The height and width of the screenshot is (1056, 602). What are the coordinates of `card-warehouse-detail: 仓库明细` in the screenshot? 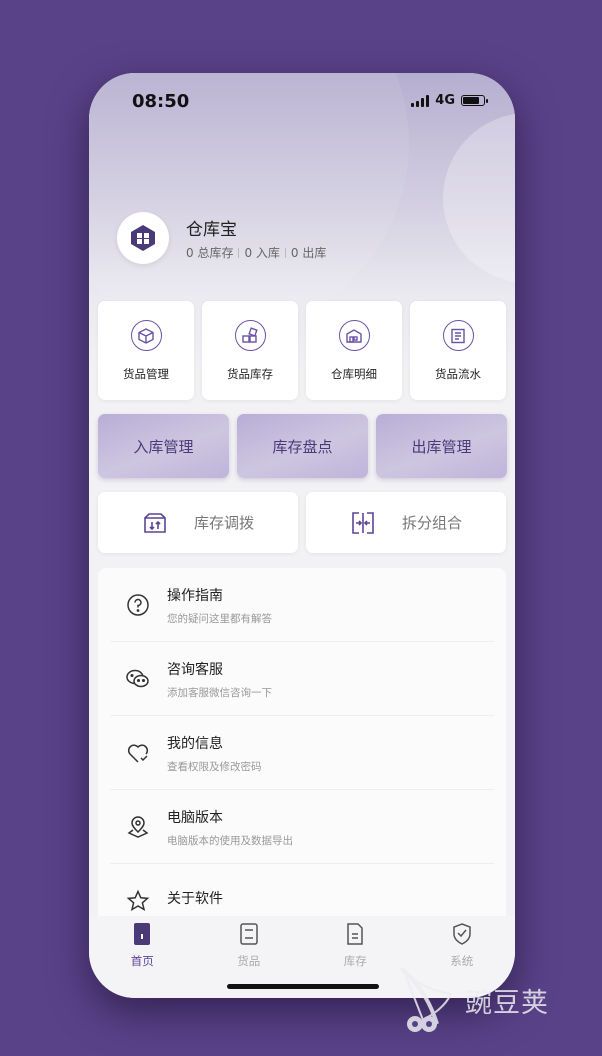 It's located at (354, 350).